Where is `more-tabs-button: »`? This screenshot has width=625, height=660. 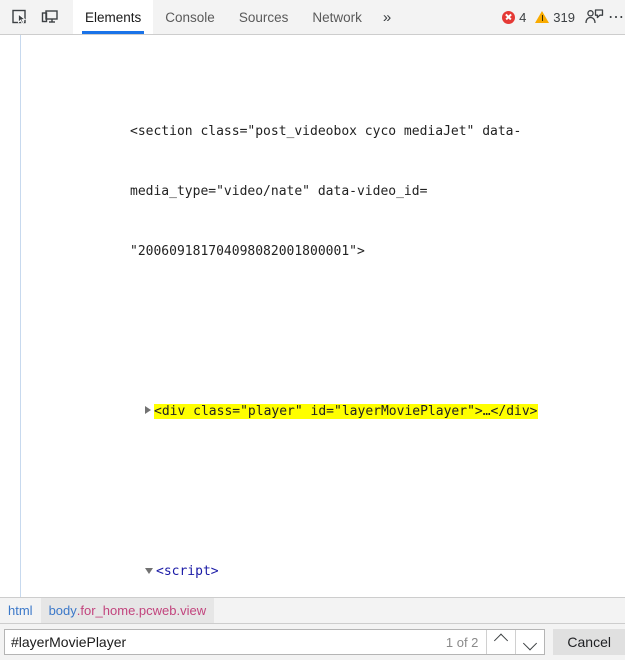 more-tabs-button: » is located at coordinates (387, 17).